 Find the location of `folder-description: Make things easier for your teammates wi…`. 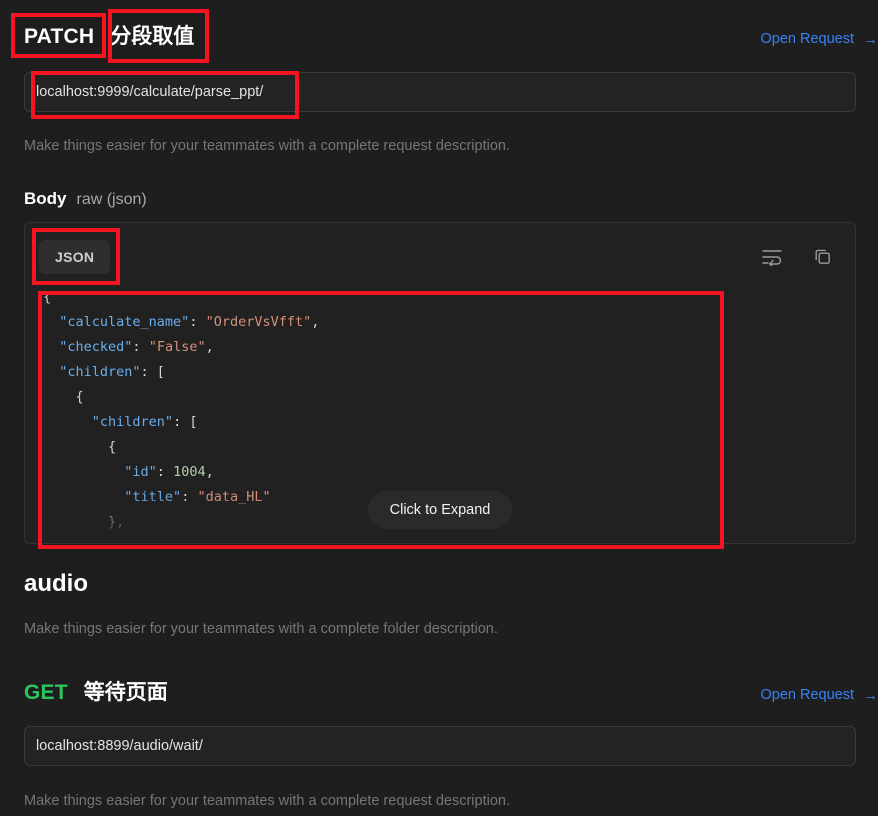

folder-description: Make things easier for your teammates wi… is located at coordinates (261, 629).